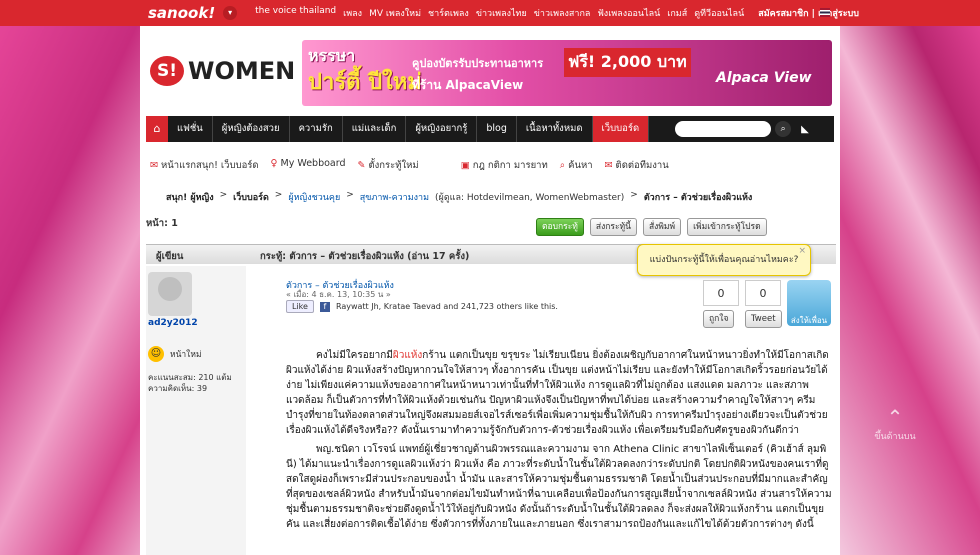 The image size is (980, 555). I want to click on nav-item: แม่และเด็ก, so click(375, 129).